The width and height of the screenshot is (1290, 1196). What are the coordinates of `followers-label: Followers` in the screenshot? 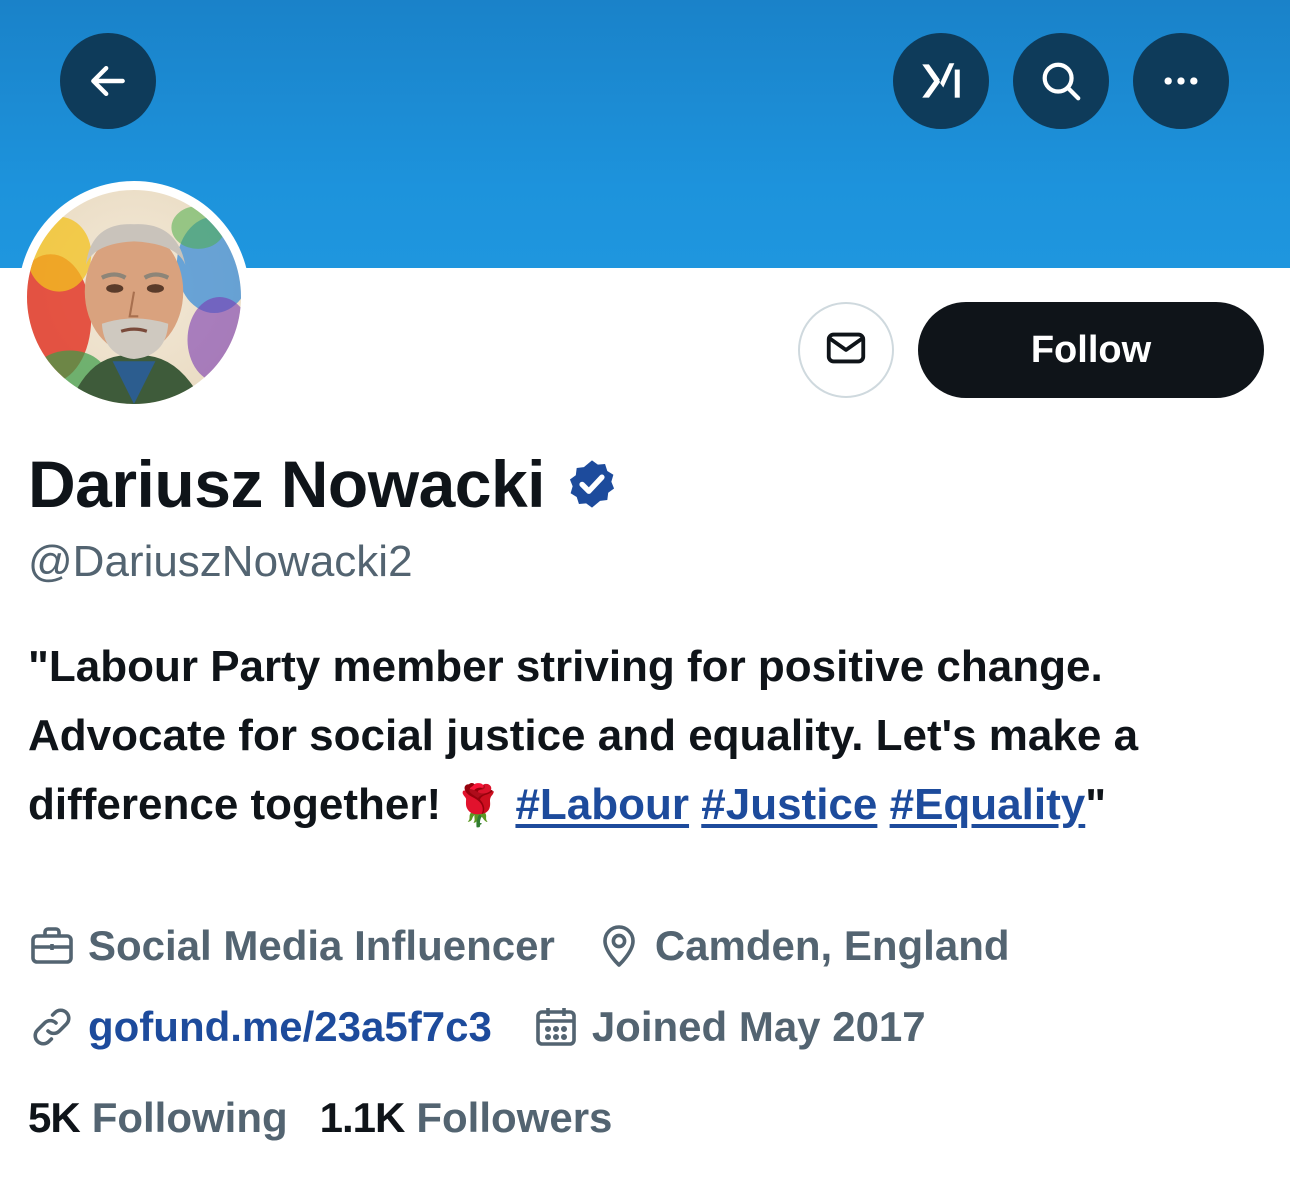 It's located at (514, 1117).